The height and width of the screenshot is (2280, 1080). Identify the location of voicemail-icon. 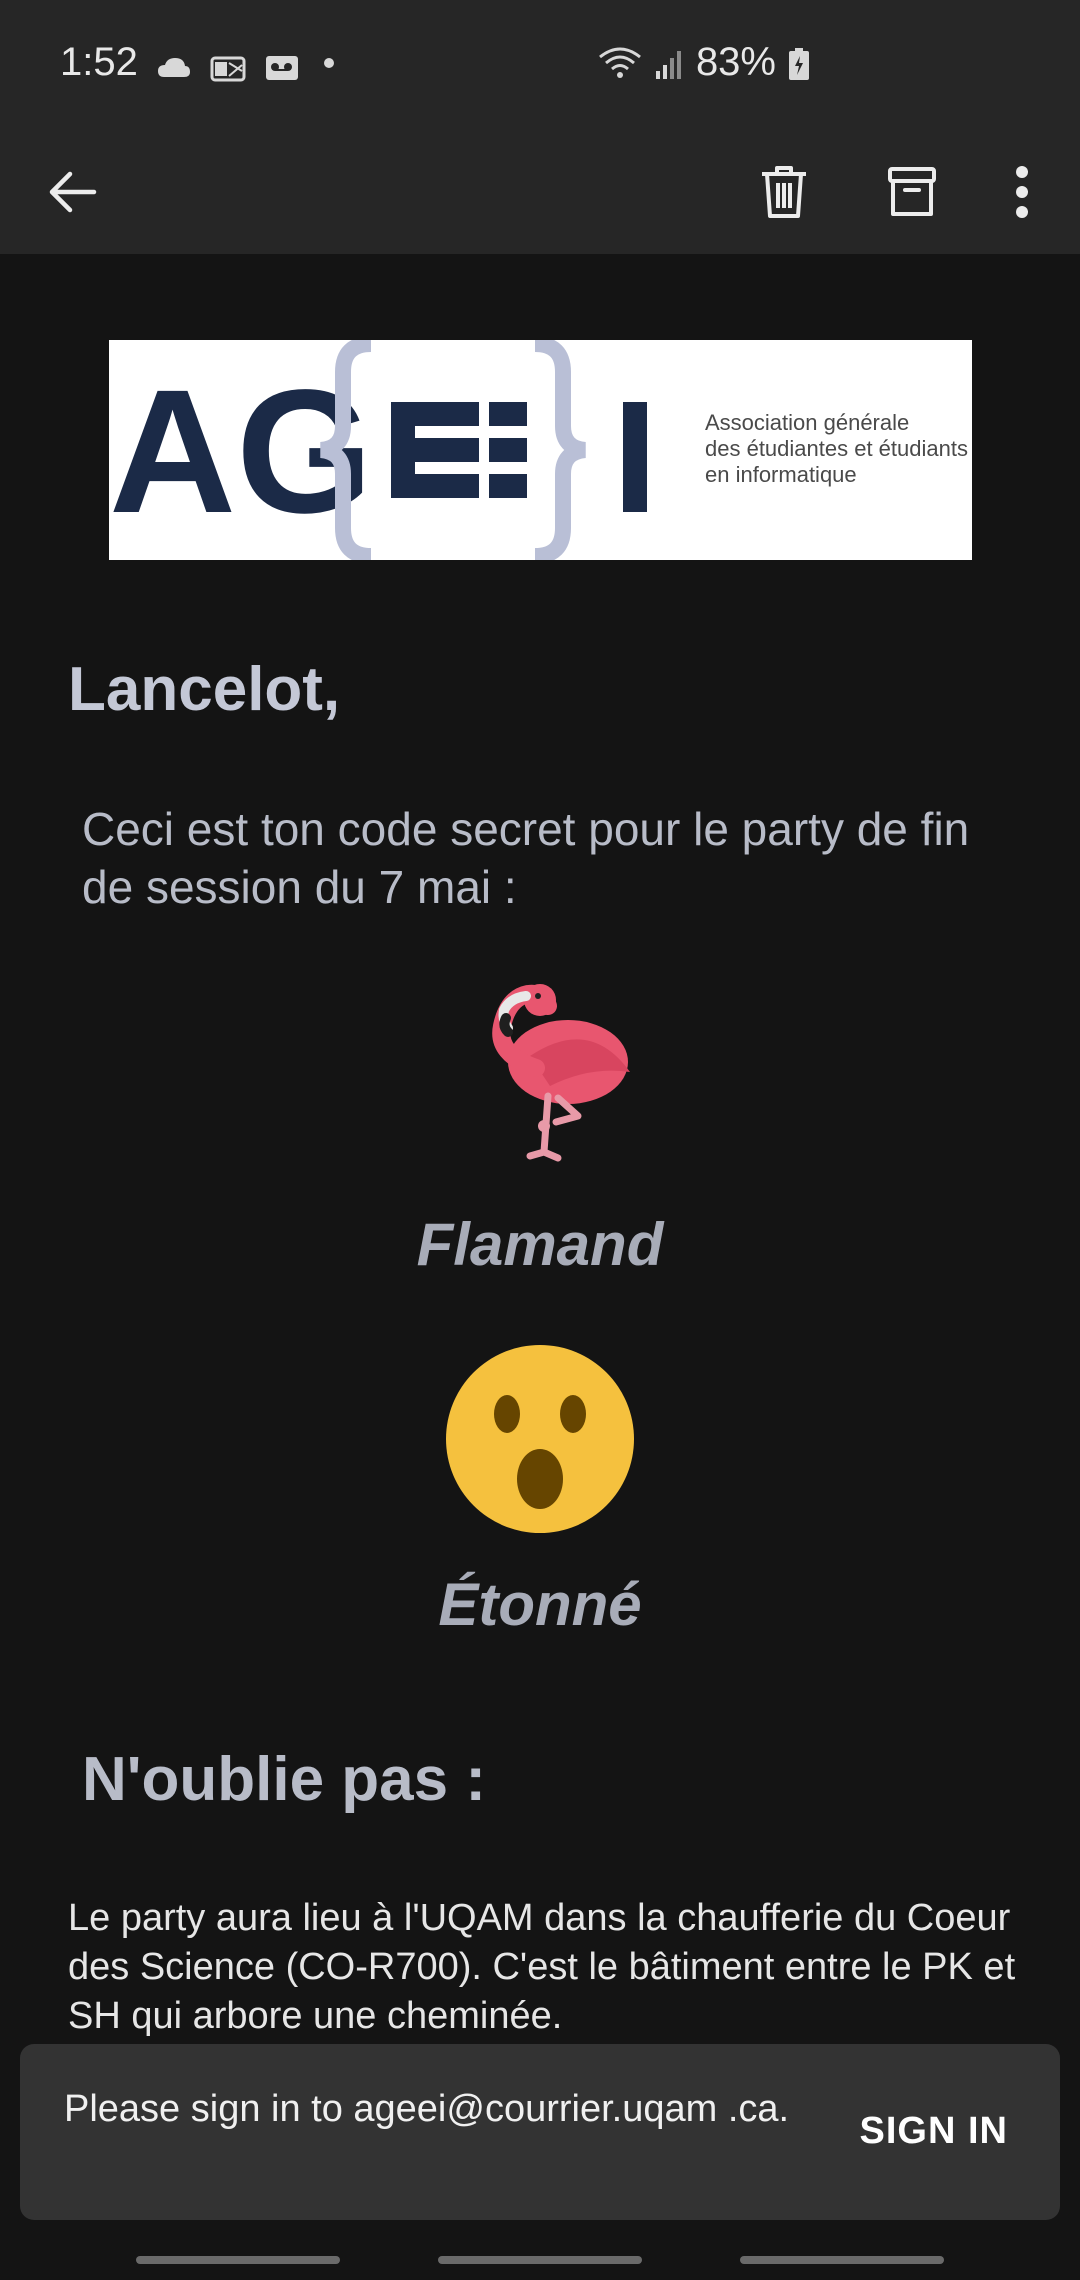
(282, 64).